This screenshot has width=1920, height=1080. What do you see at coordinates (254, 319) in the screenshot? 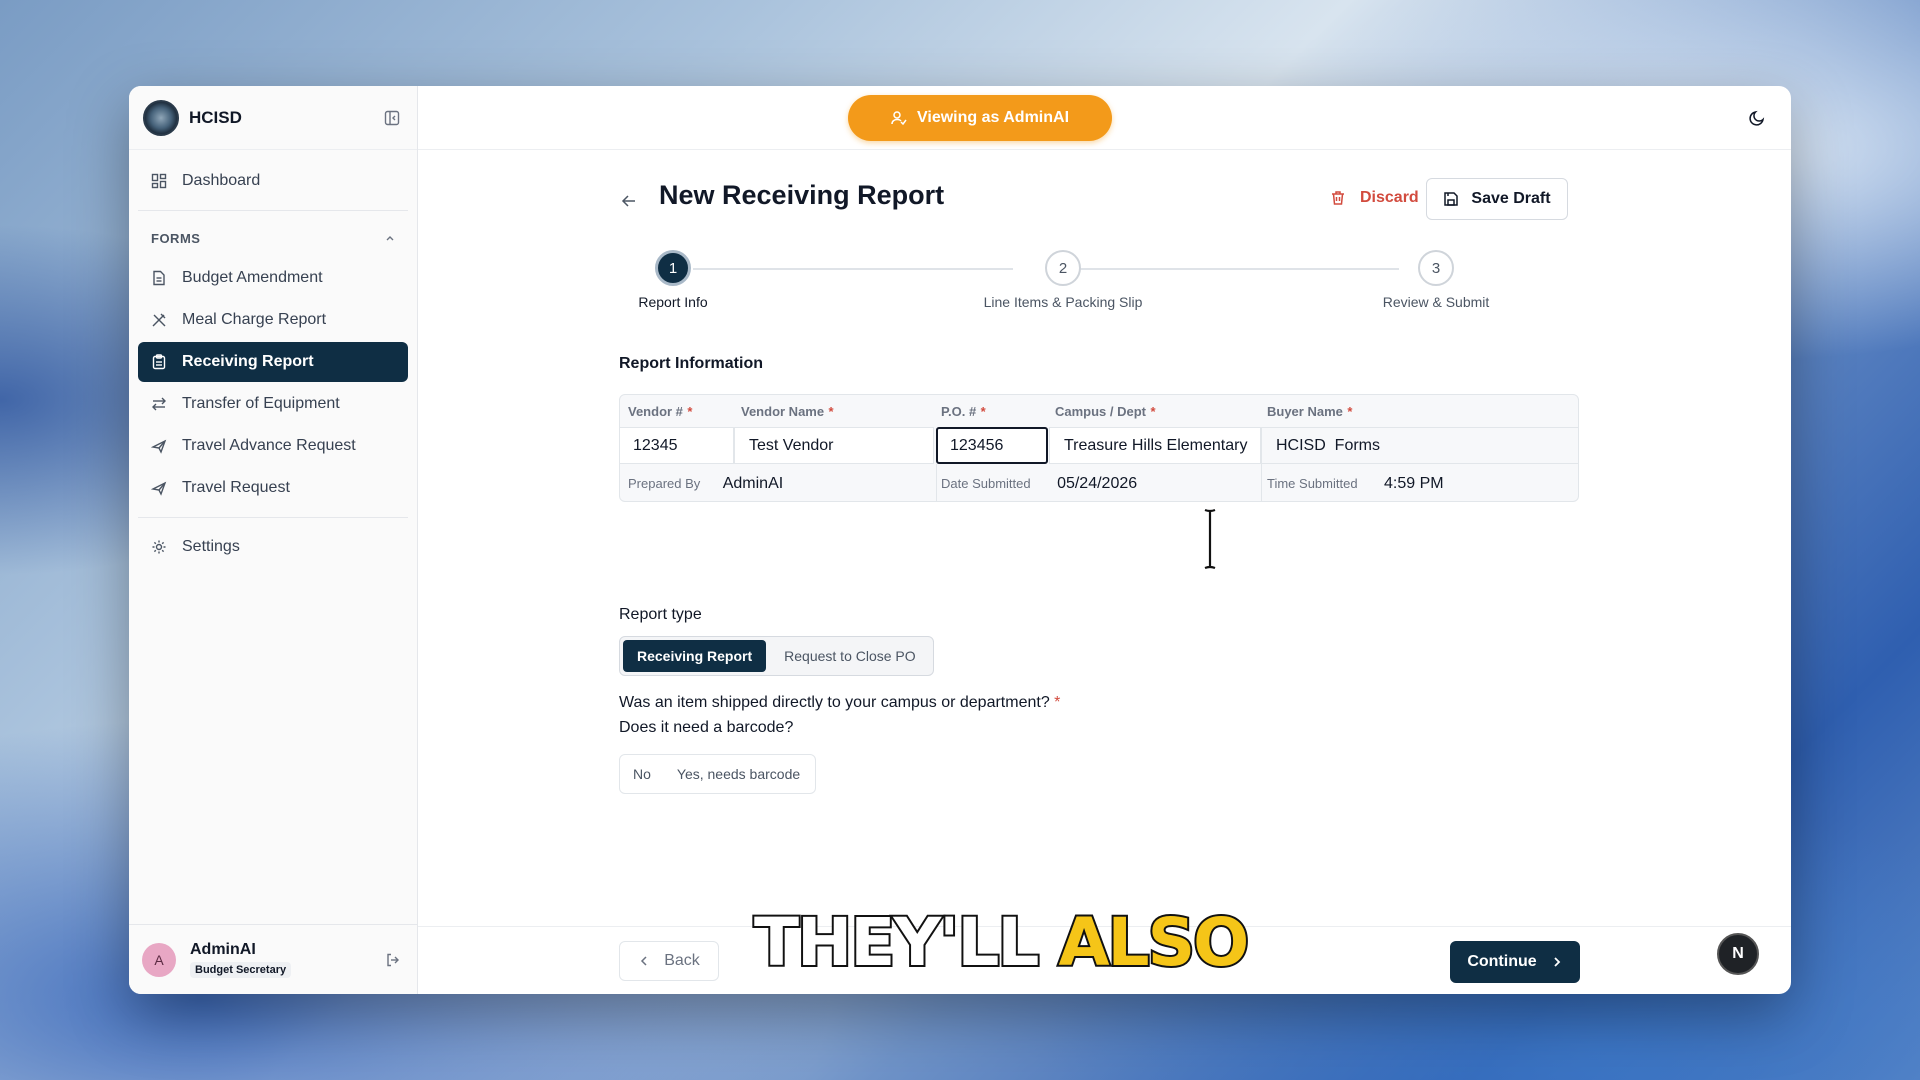
I see `sidebar-item-label: Meal Charge Report` at bounding box center [254, 319].